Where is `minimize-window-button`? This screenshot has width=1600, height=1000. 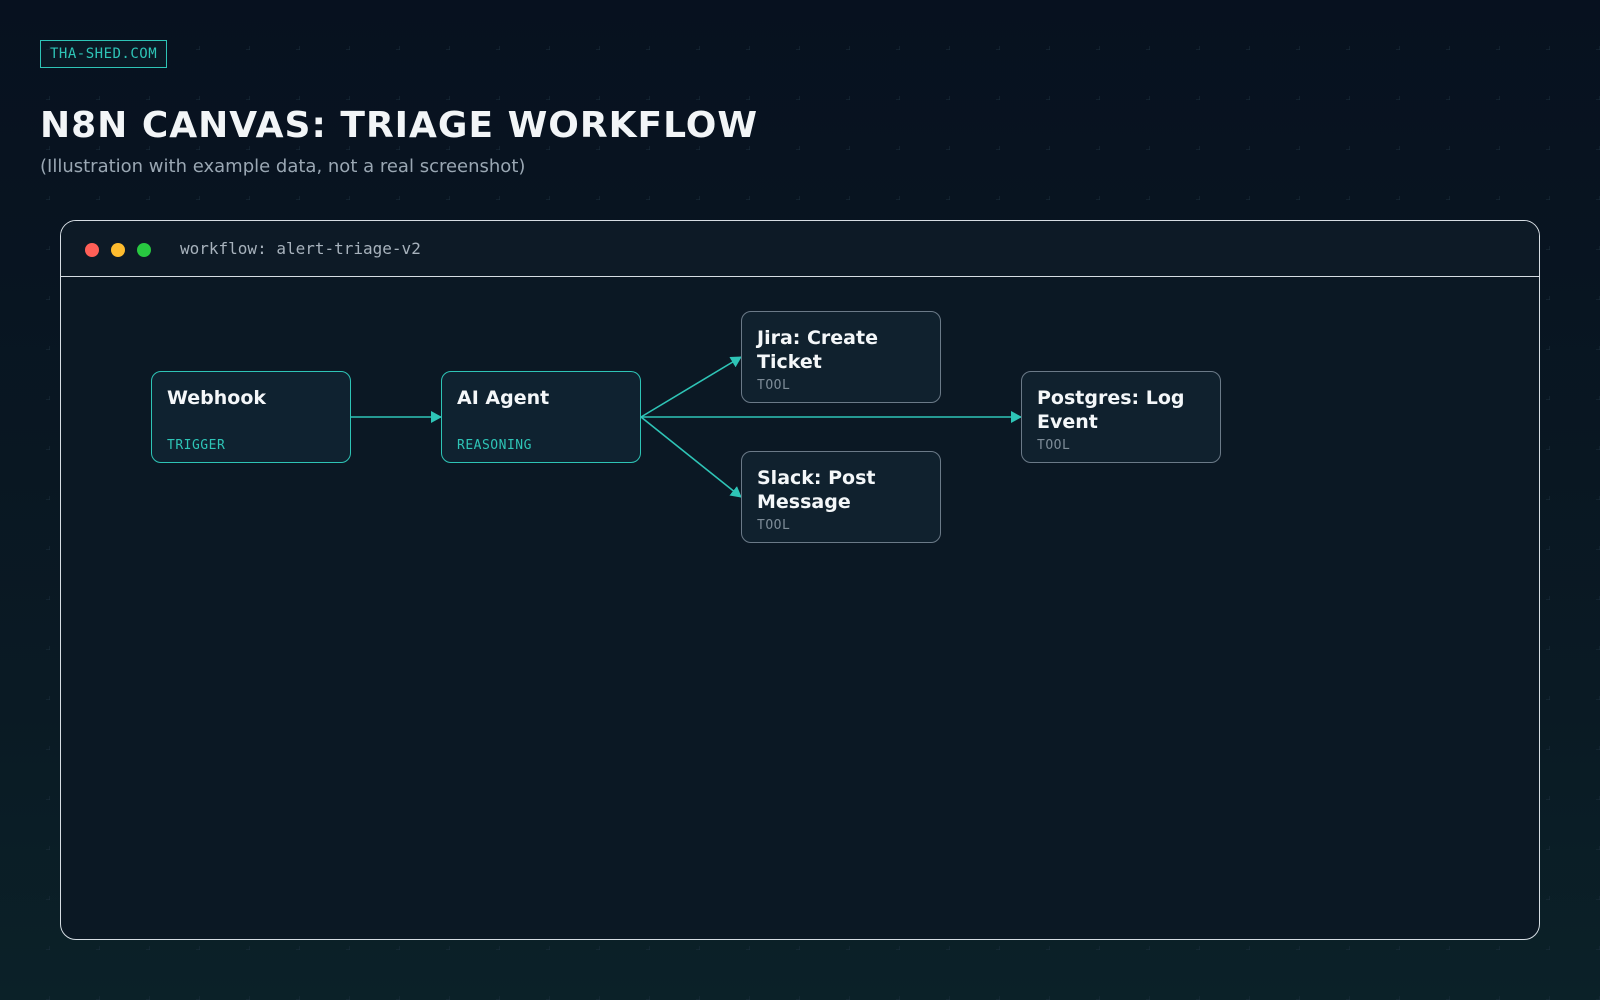 minimize-window-button is located at coordinates (118, 250).